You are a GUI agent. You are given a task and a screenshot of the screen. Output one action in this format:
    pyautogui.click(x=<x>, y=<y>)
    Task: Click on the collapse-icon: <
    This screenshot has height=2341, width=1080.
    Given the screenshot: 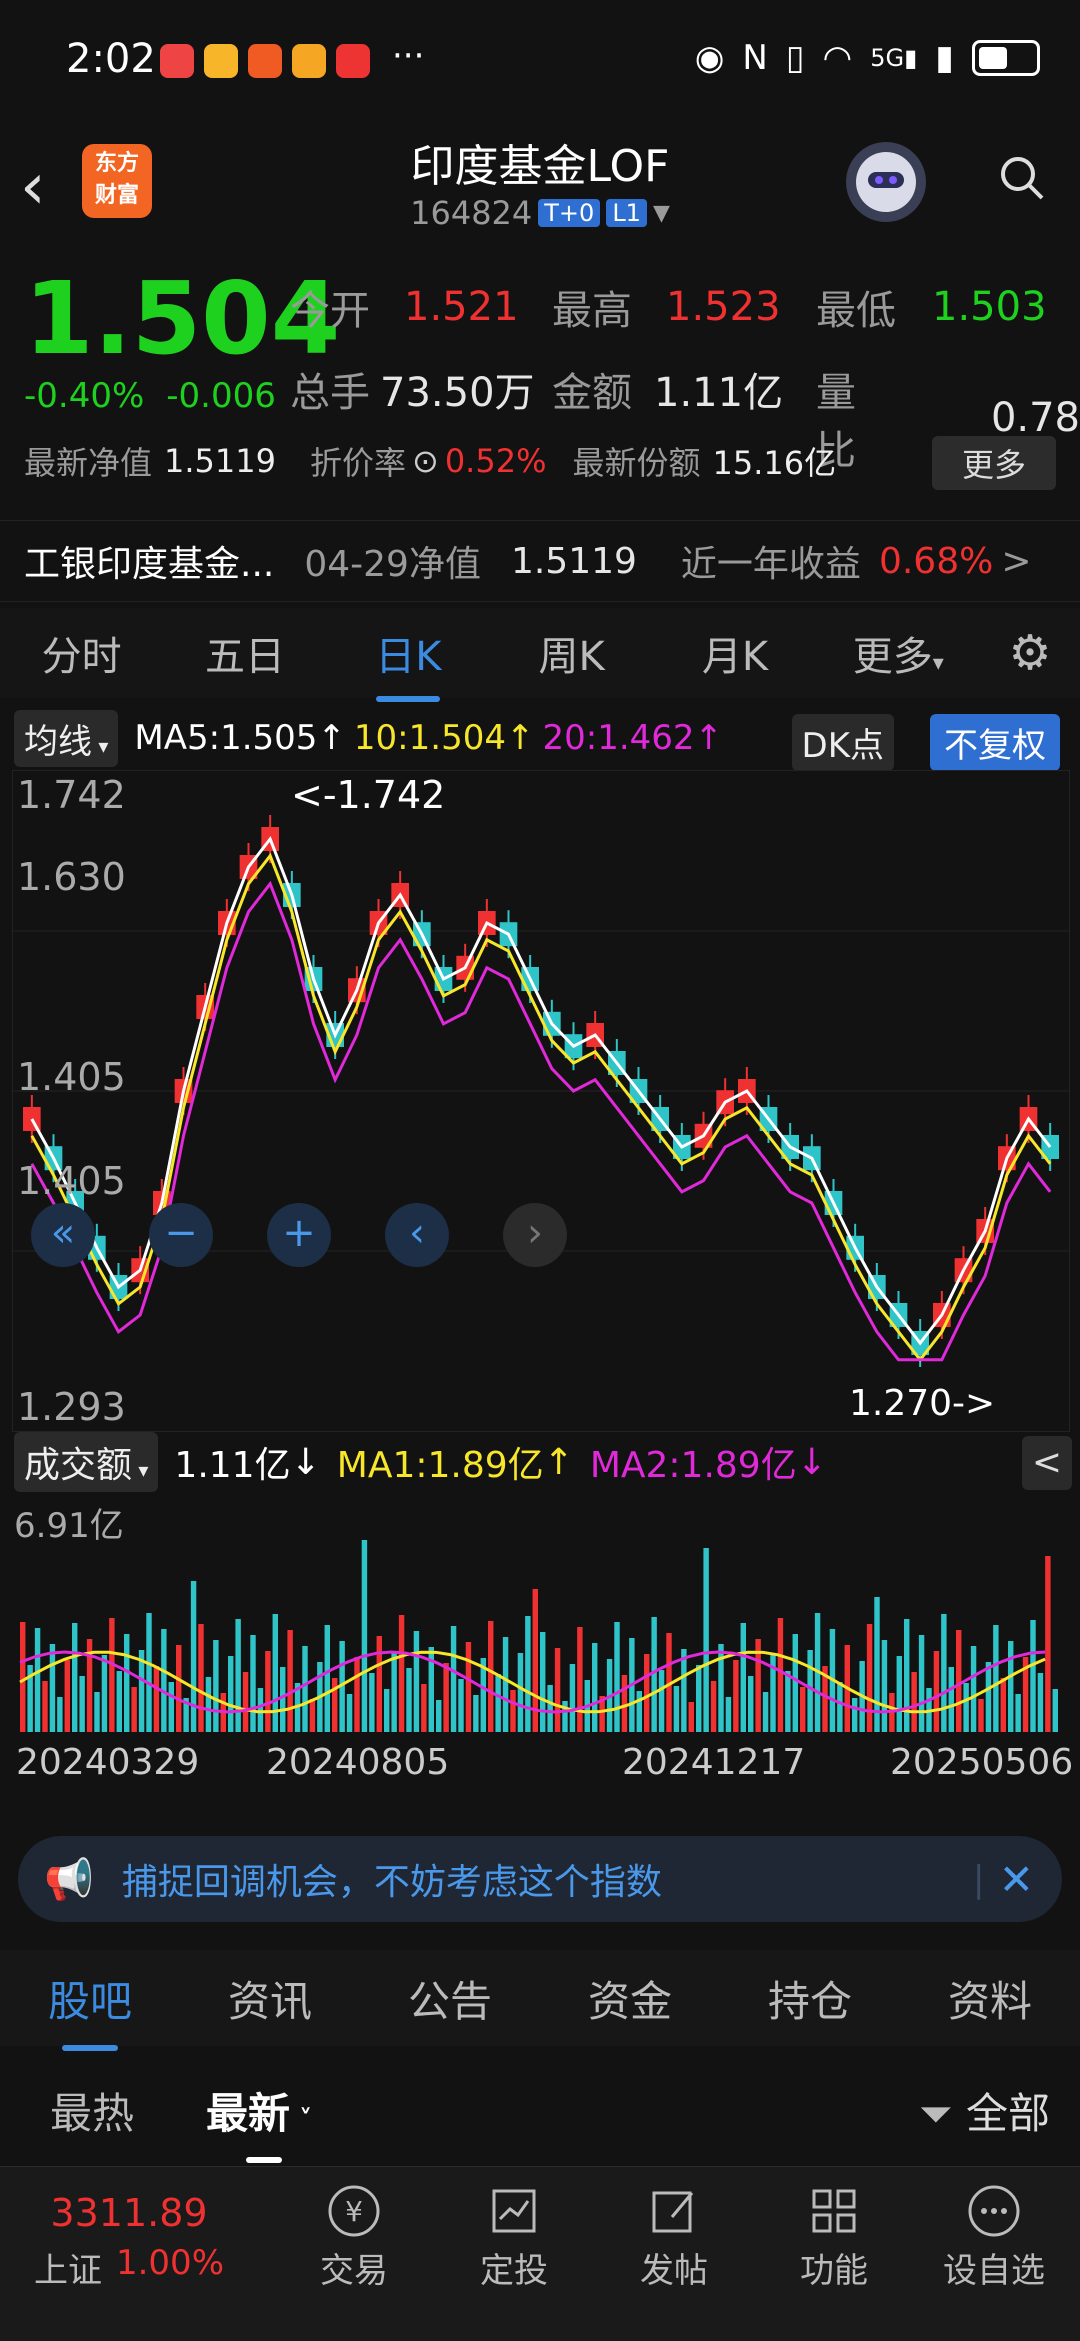 What is the action you would take?
    pyautogui.click(x=1047, y=1463)
    